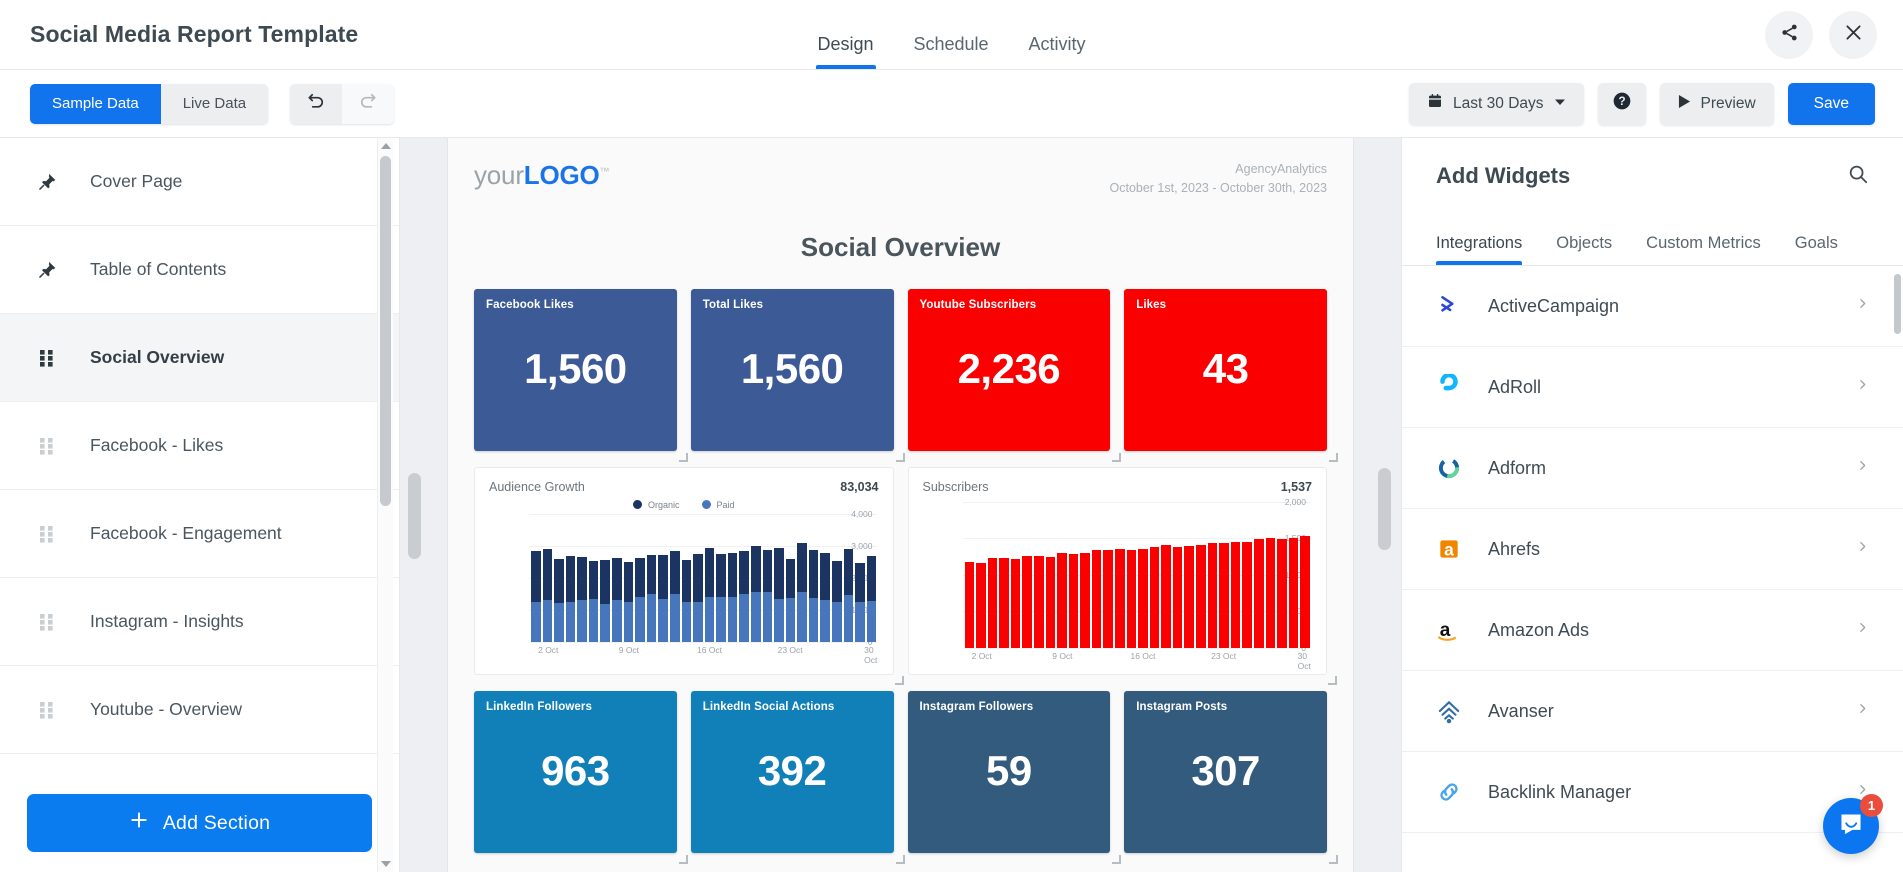 Image resolution: width=1903 pixels, height=872 pixels. Describe the element at coordinates (199, 182) in the screenshot. I see `sidebar-item-cover-page: Cover Page` at that location.